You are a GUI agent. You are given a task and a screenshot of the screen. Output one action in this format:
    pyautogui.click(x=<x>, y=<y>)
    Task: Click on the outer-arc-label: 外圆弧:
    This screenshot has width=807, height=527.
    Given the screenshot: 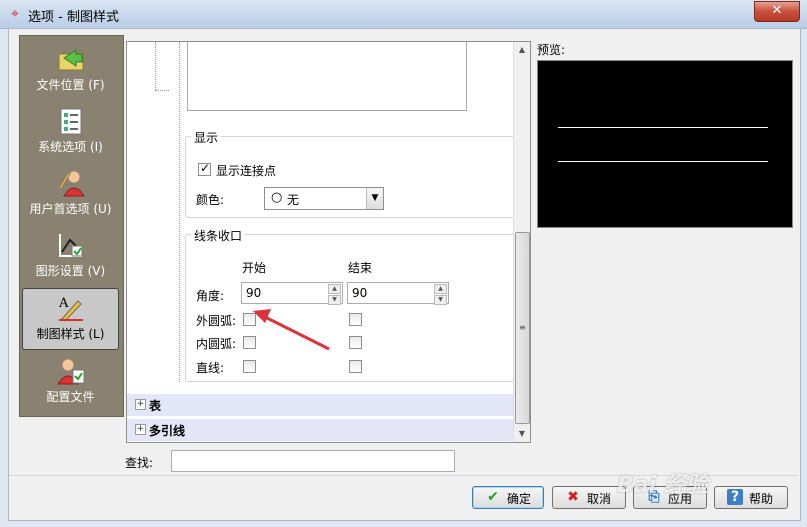 What is the action you would take?
    pyautogui.click(x=216, y=321)
    